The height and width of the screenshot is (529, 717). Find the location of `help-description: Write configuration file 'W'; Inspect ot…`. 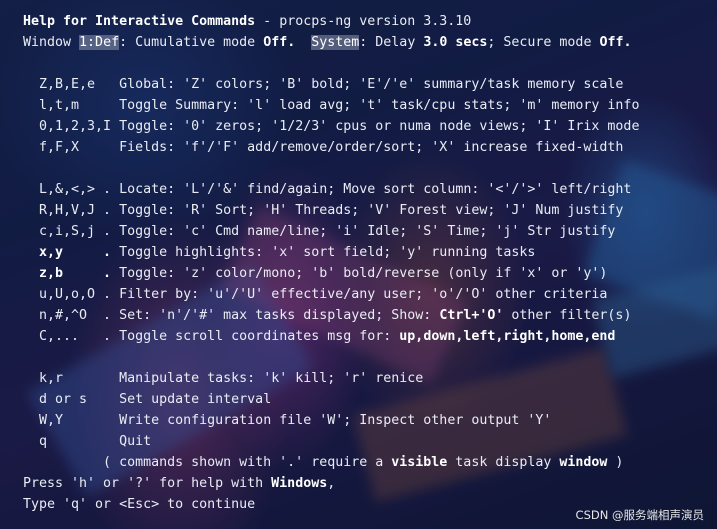

help-description: Write configuration file 'W'; Inspect ot… is located at coordinates (335, 420).